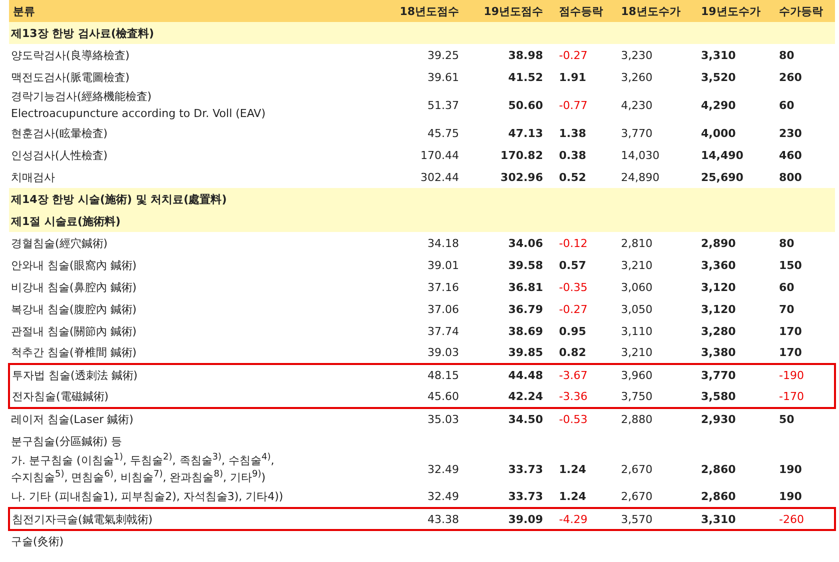  I want to click on change-value: 0.38, so click(572, 155).